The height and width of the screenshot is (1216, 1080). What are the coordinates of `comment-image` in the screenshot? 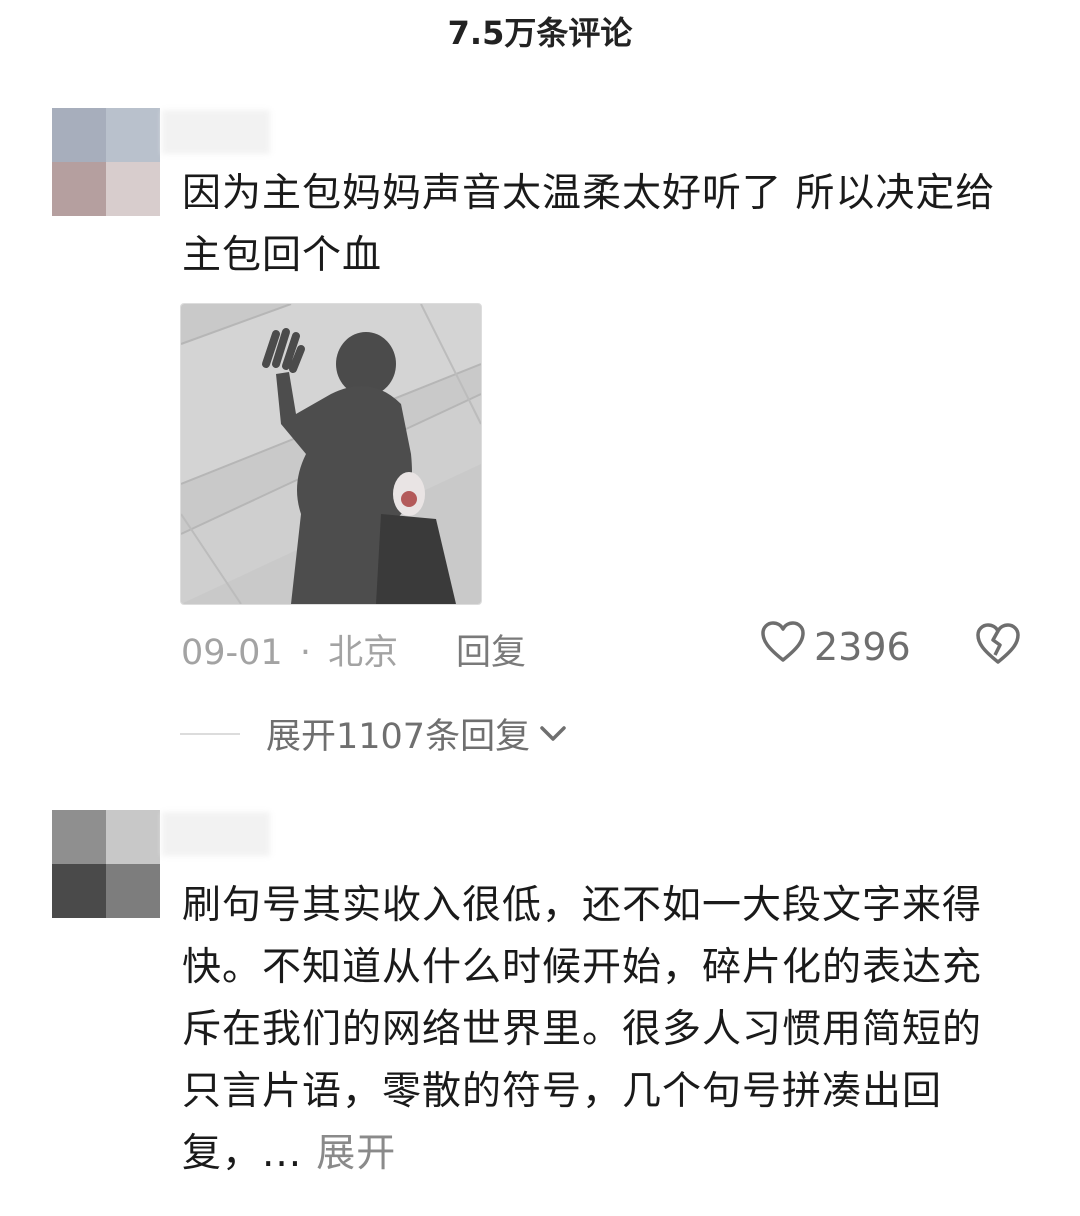 It's located at (331, 454).